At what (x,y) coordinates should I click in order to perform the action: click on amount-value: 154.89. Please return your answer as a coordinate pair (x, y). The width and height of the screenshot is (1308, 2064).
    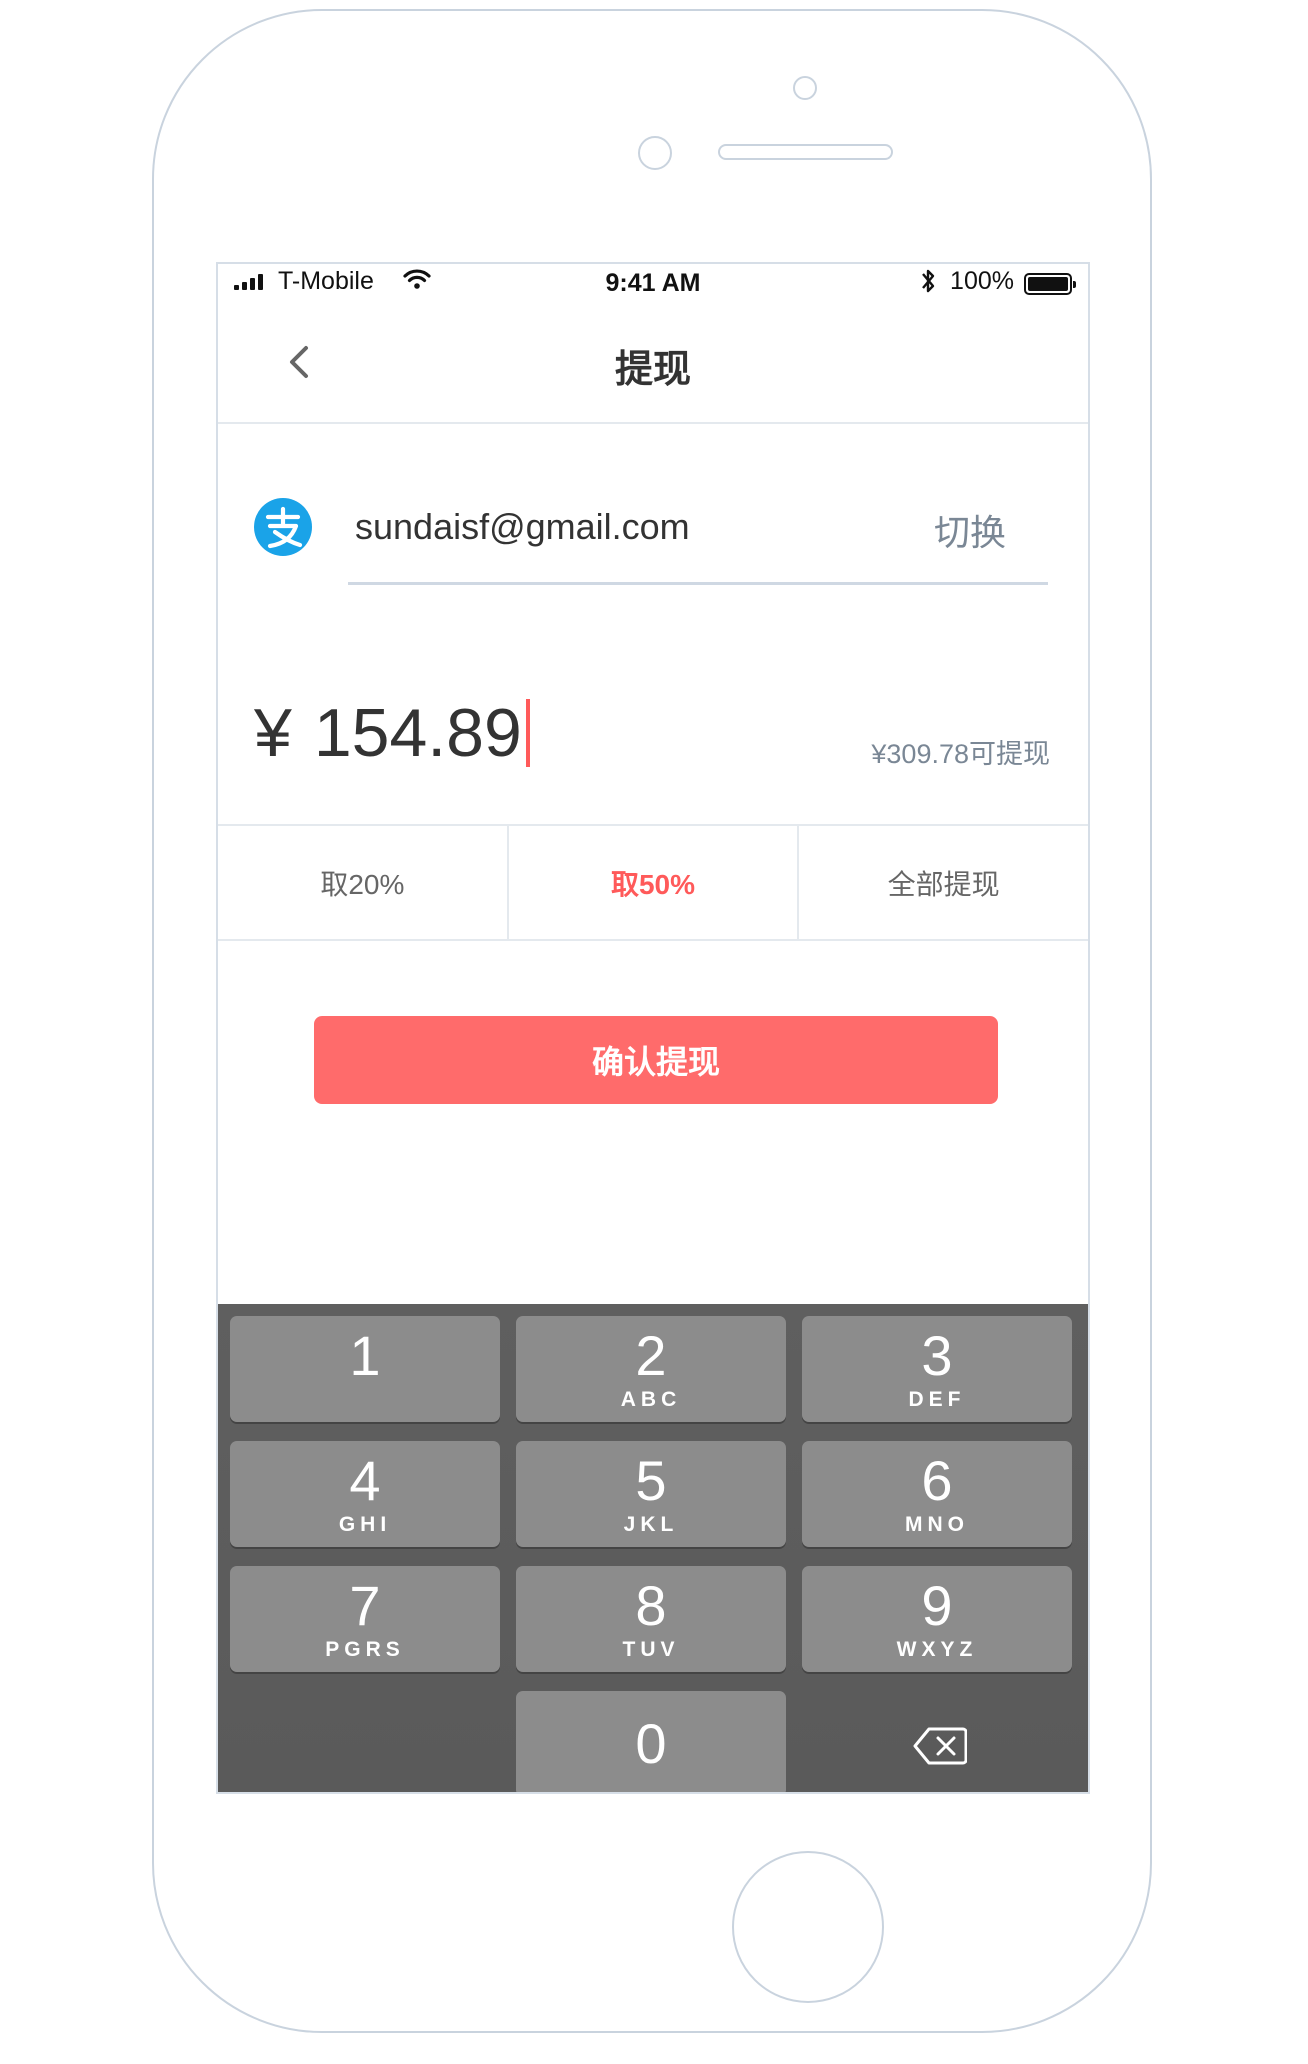
    Looking at the image, I should click on (417, 733).